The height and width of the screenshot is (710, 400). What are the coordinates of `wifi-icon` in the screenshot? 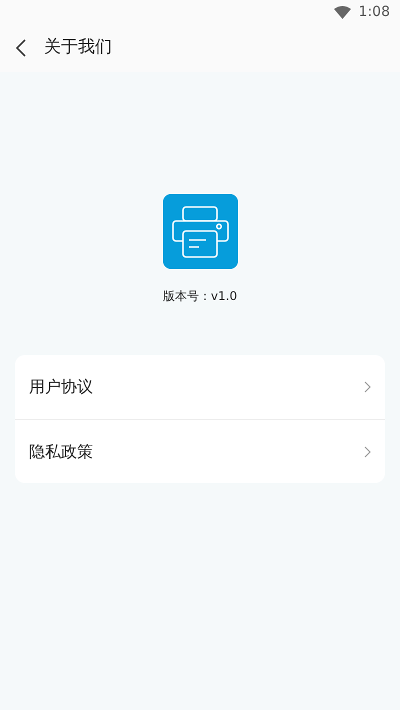 It's located at (342, 12).